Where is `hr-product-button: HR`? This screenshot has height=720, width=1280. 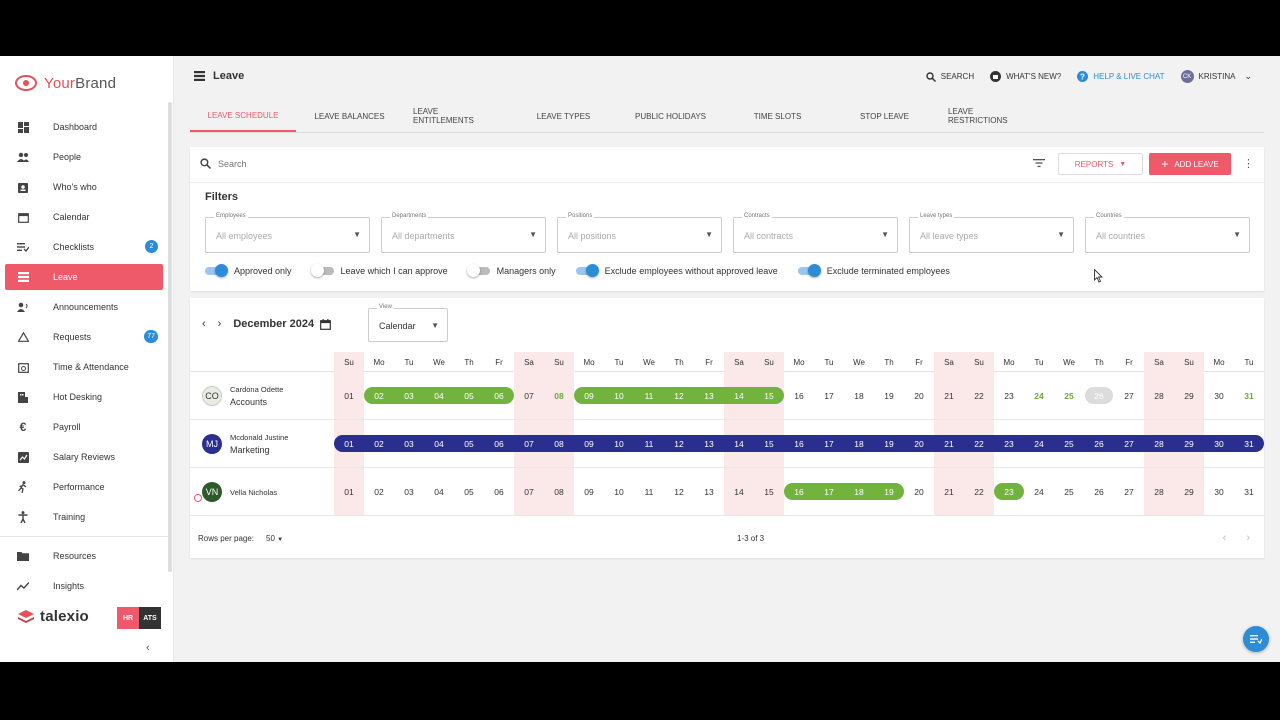
hr-product-button: HR is located at coordinates (128, 618).